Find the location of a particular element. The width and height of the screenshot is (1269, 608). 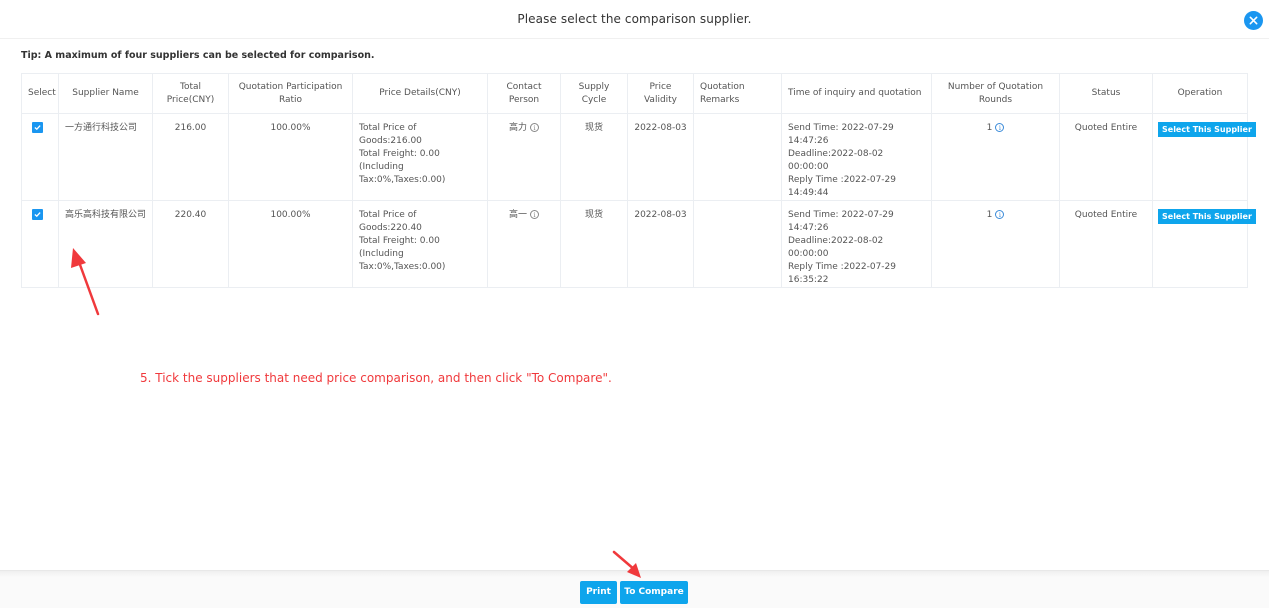

header-participation-ratio: Quotation Participation Ratio is located at coordinates (290, 93).